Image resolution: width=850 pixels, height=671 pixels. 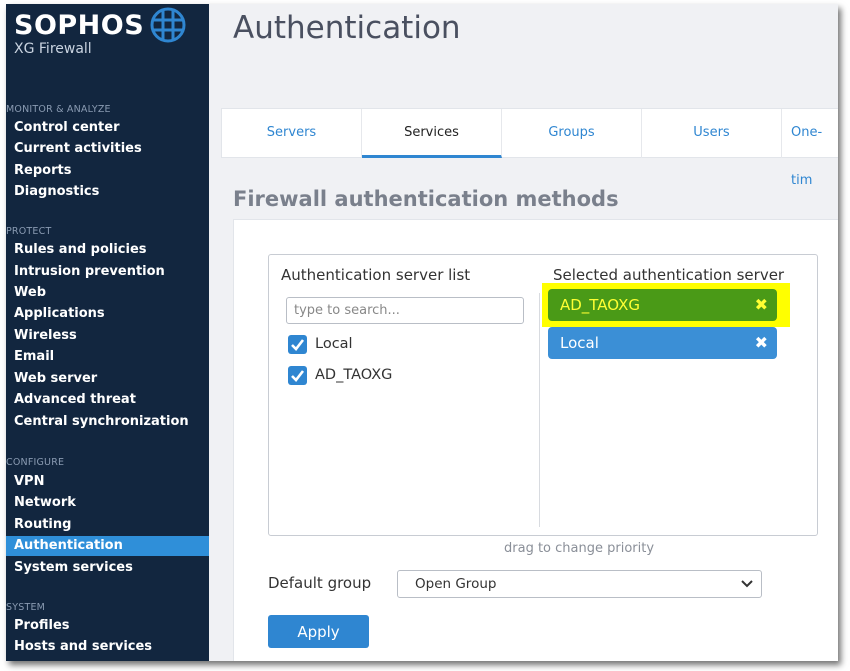 What do you see at coordinates (292, 133) in the screenshot?
I see `tab-servers: Servers` at bounding box center [292, 133].